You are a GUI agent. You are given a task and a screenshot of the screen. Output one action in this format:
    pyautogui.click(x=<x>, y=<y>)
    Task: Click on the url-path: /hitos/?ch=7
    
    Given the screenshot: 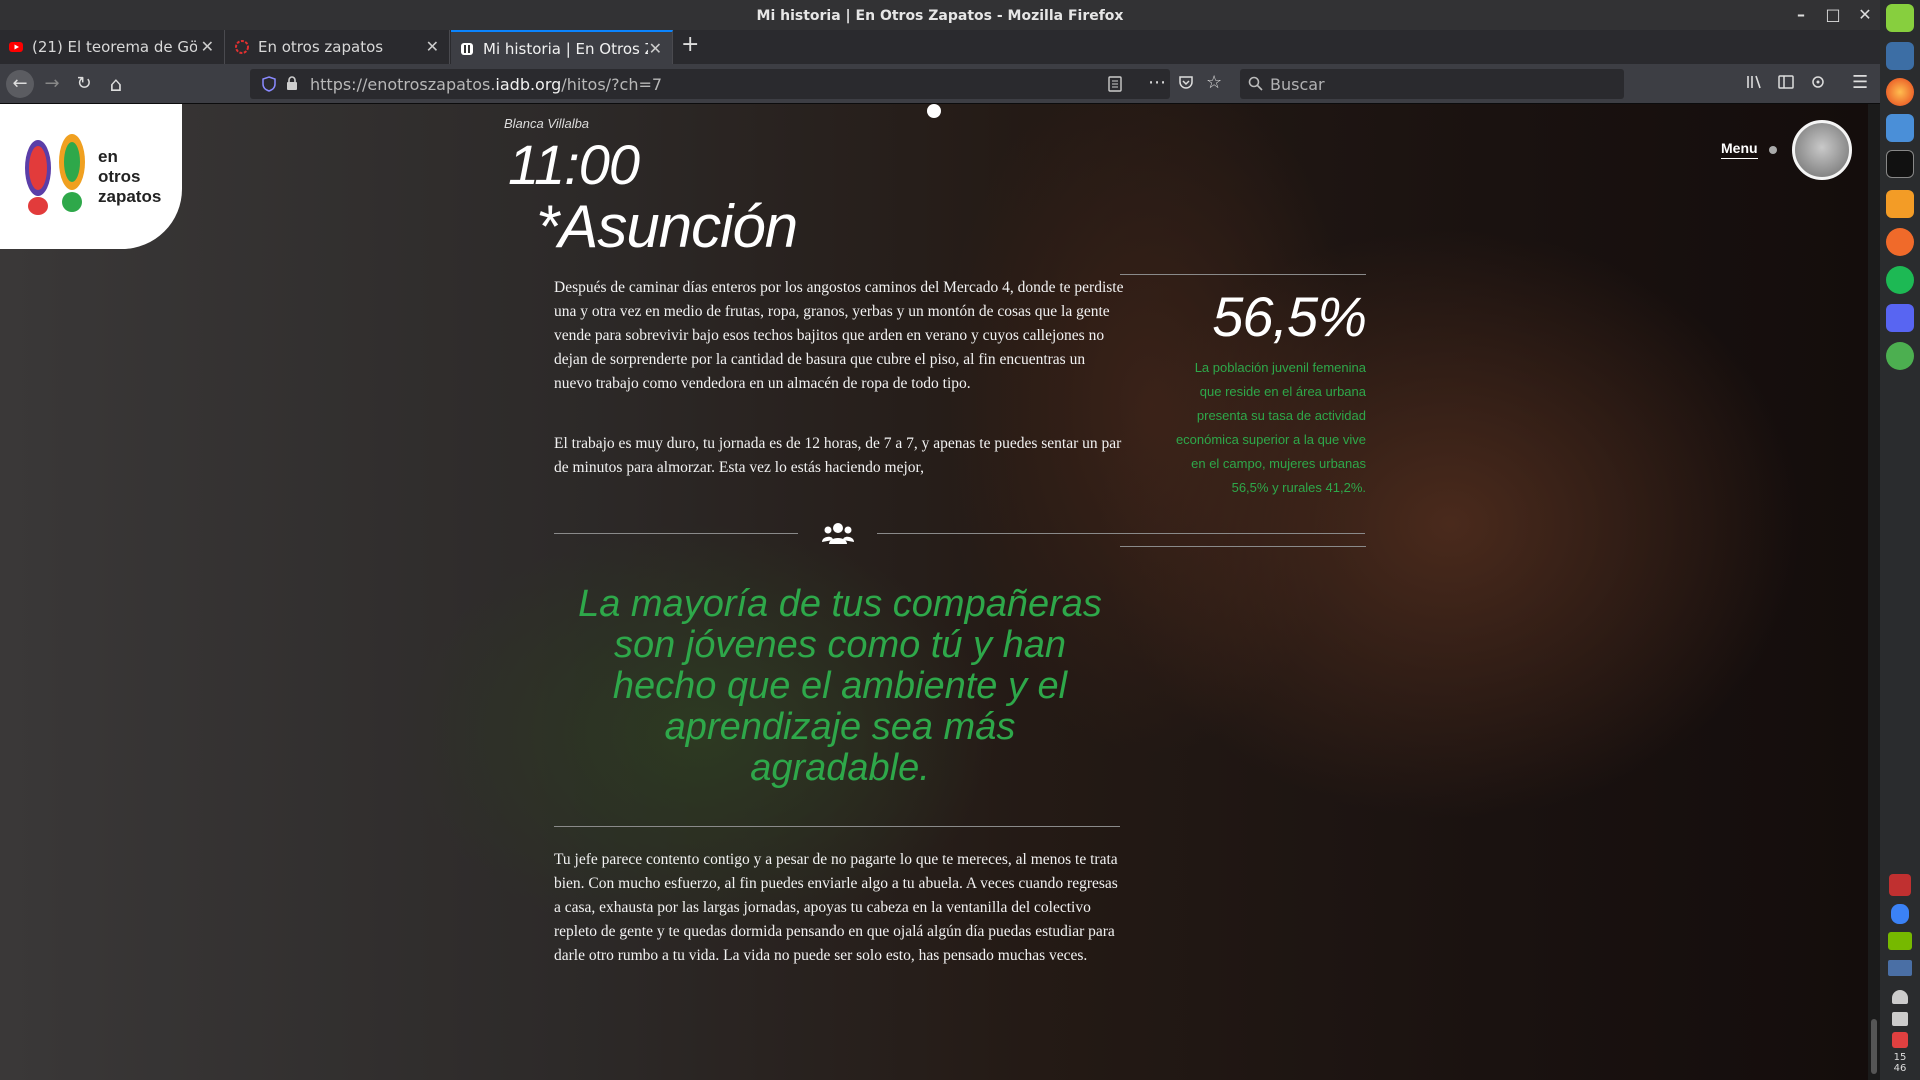 What is the action you would take?
    pyautogui.click(x=612, y=84)
    